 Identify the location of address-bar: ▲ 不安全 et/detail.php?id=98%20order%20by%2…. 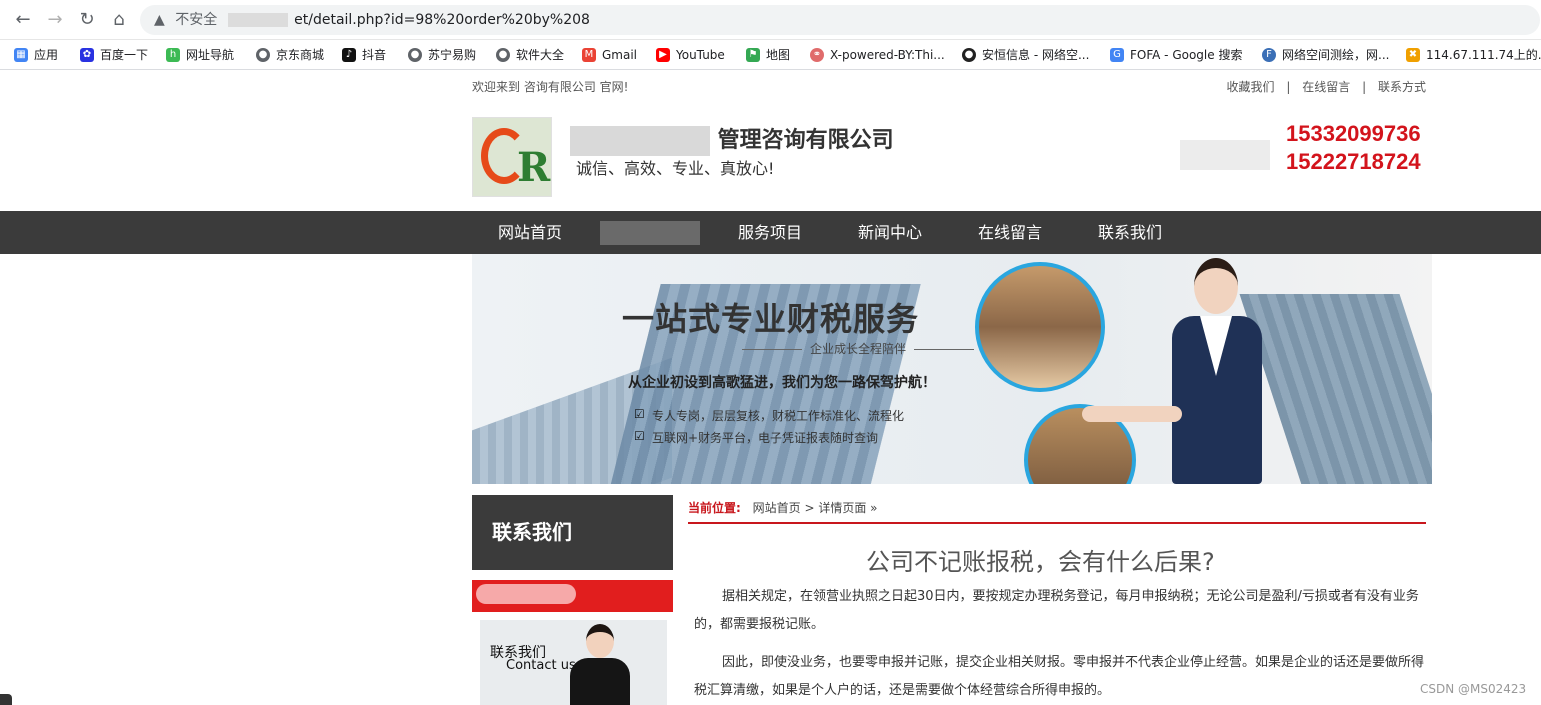
(840, 20).